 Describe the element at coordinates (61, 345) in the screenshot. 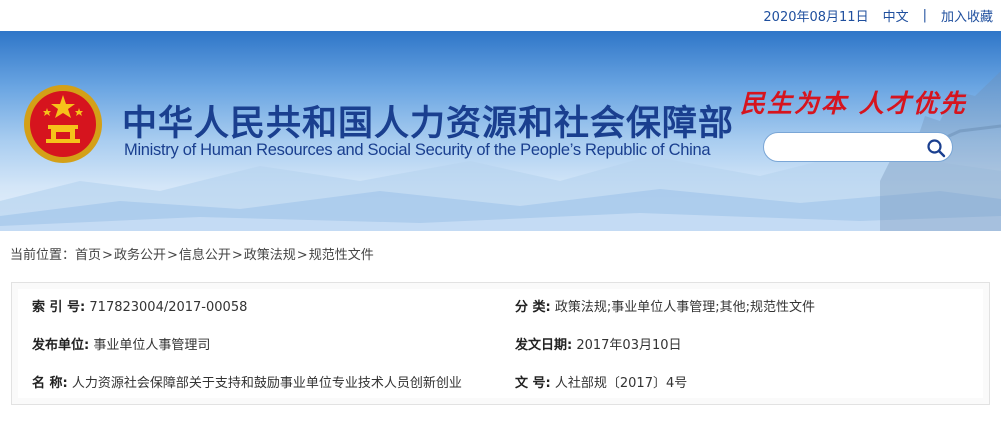

I see `issuer-label: 发布单位:` at that location.